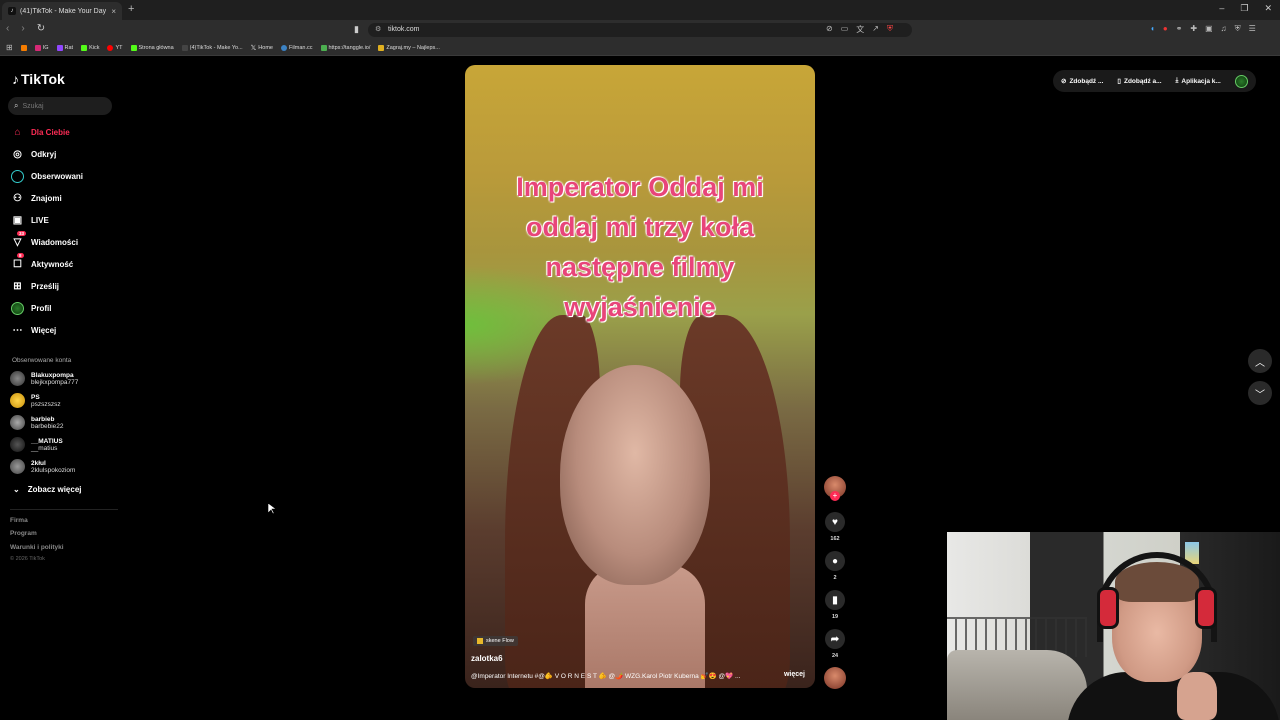 The width and height of the screenshot is (1280, 720). What do you see at coordinates (835, 678) in the screenshot?
I see `music-disc-avatar` at bounding box center [835, 678].